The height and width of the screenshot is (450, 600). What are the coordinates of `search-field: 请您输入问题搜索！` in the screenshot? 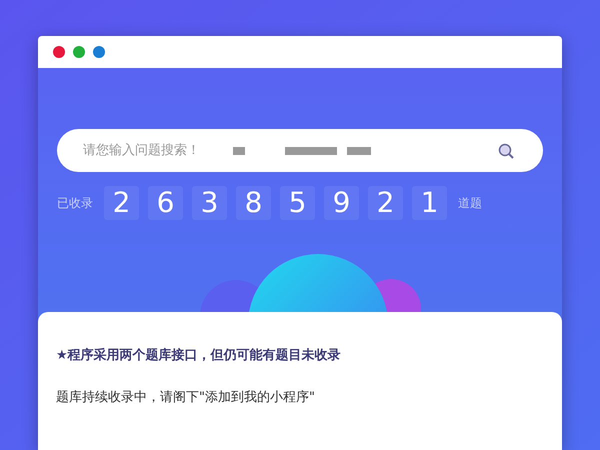 It's located at (300, 150).